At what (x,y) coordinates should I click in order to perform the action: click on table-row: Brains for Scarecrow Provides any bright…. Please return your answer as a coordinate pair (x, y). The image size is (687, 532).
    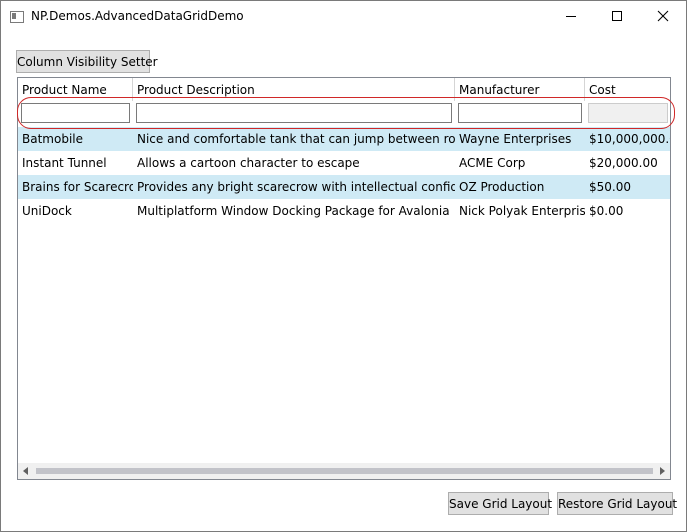
    Looking at the image, I should click on (344, 187).